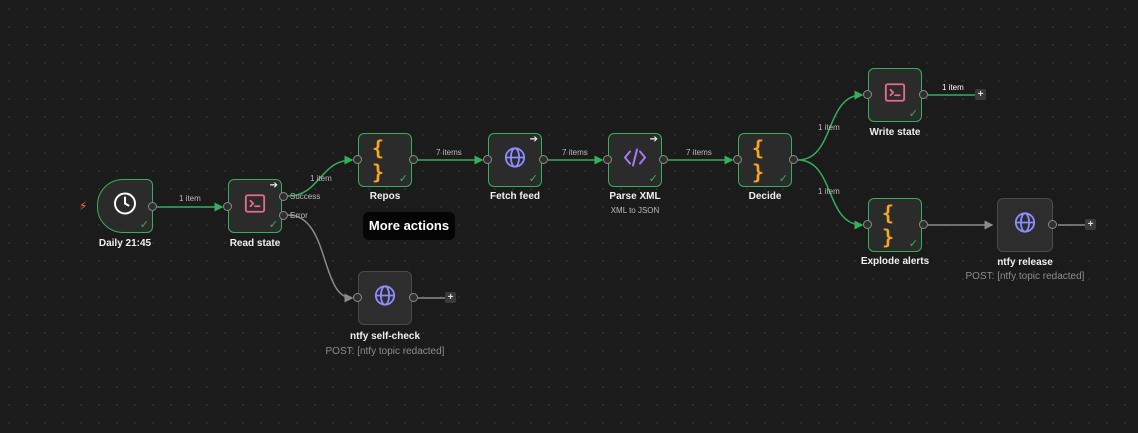 This screenshot has width=1138, height=433. I want to click on node-explode-alerts: { } ✓, so click(895, 225).